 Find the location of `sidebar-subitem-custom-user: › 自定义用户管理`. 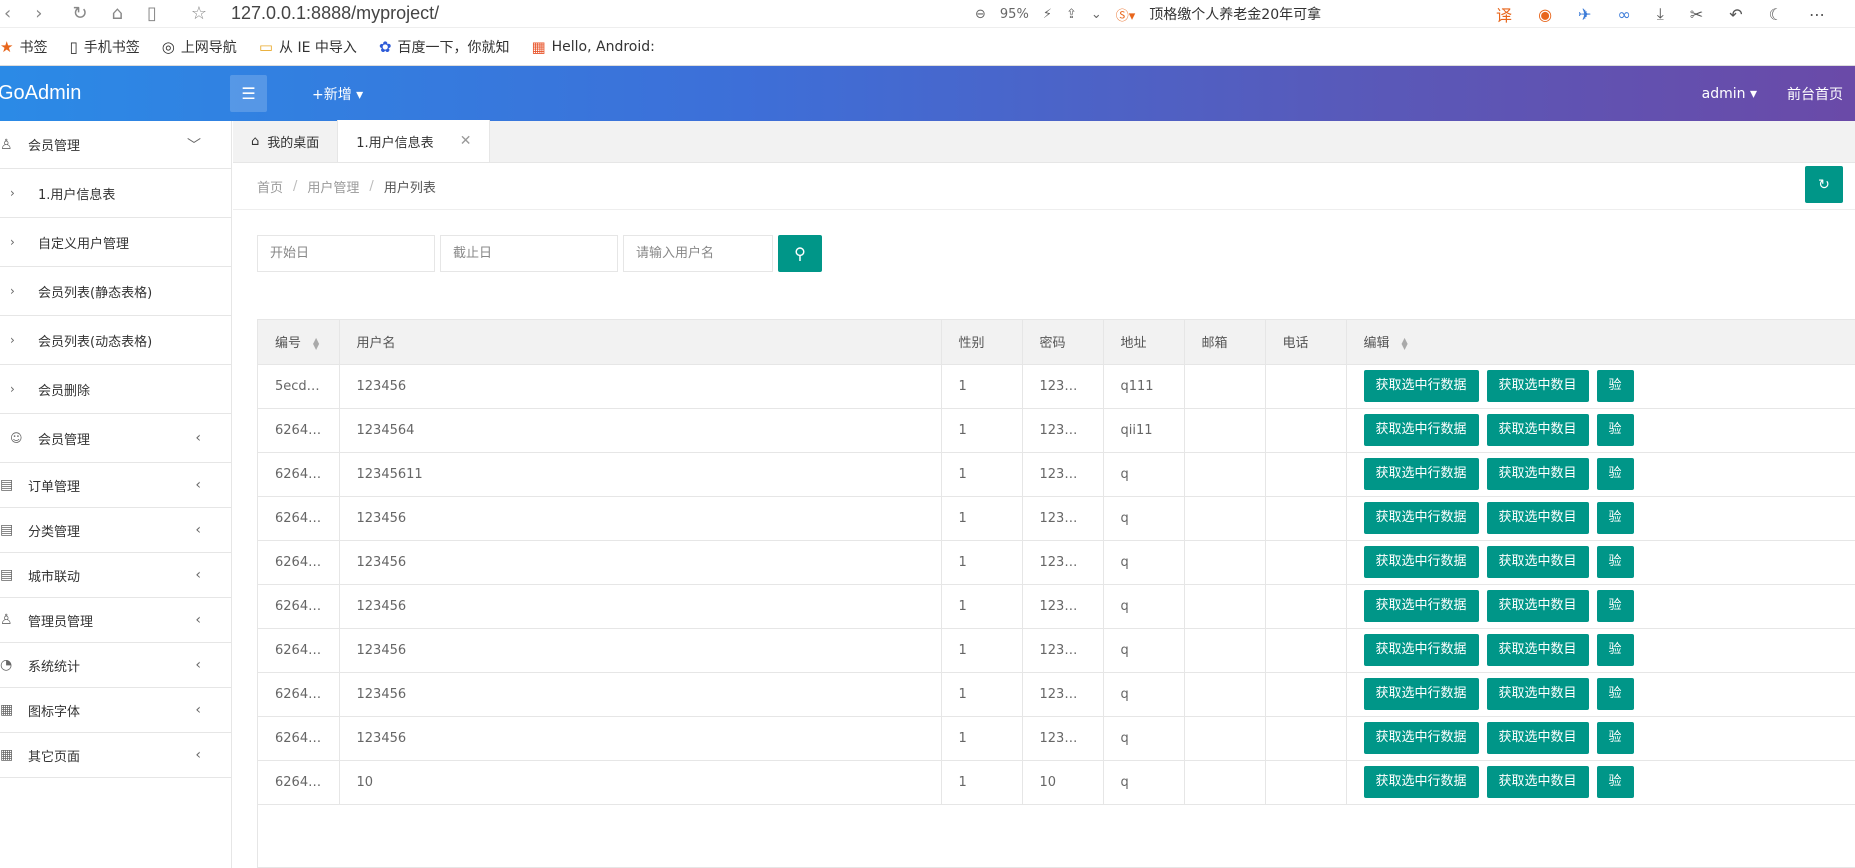

sidebar-subitem-custom-user: › 自定义用户管理 is located at coordinates (115, 242).